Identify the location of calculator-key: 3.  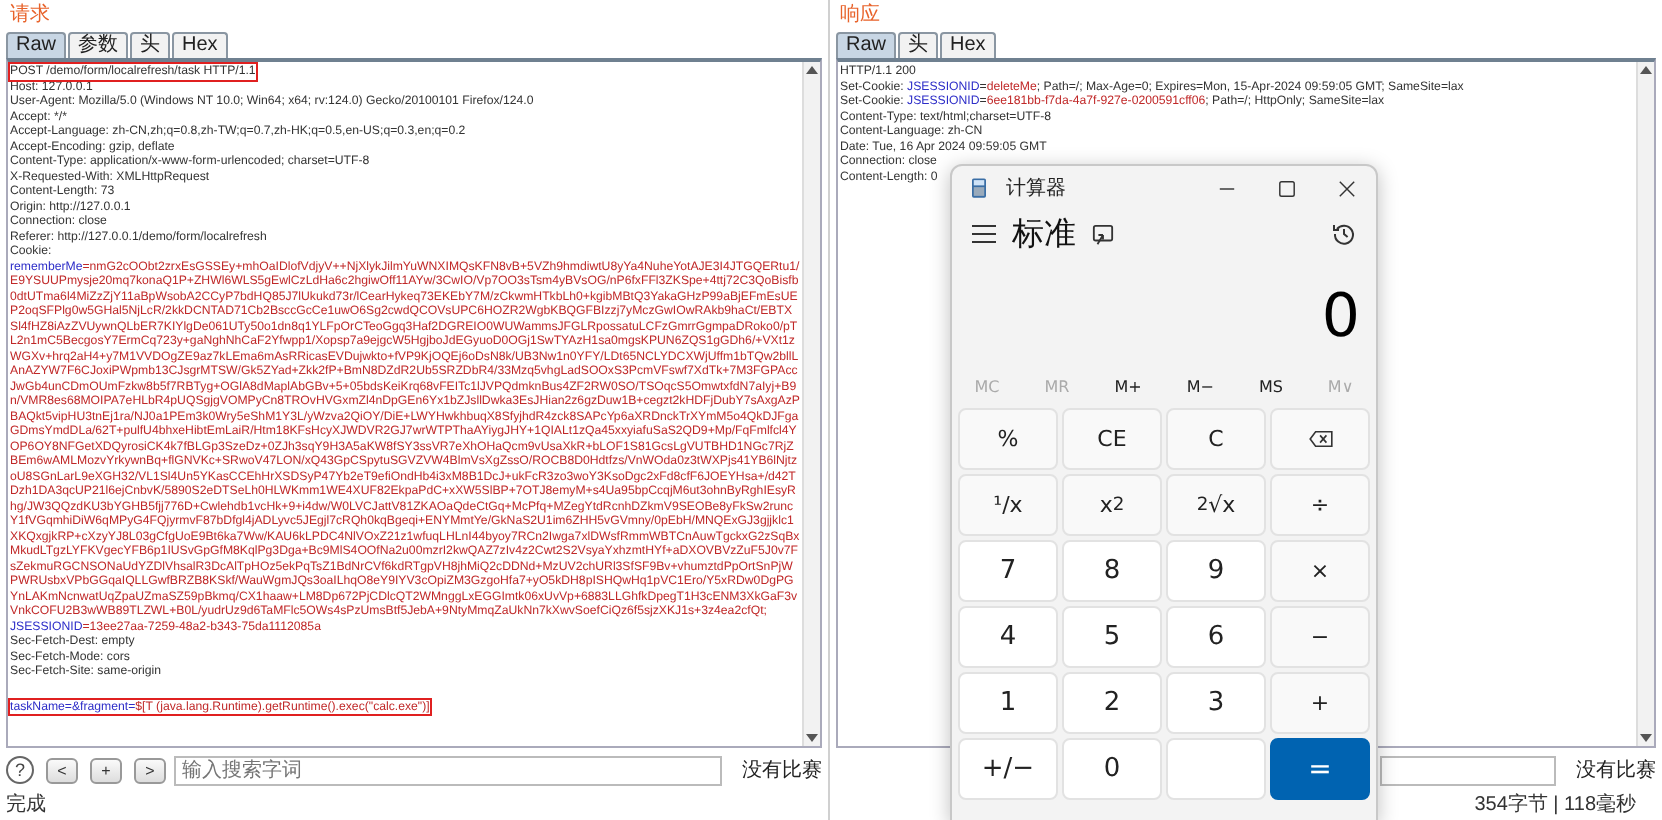
(1216, 703).